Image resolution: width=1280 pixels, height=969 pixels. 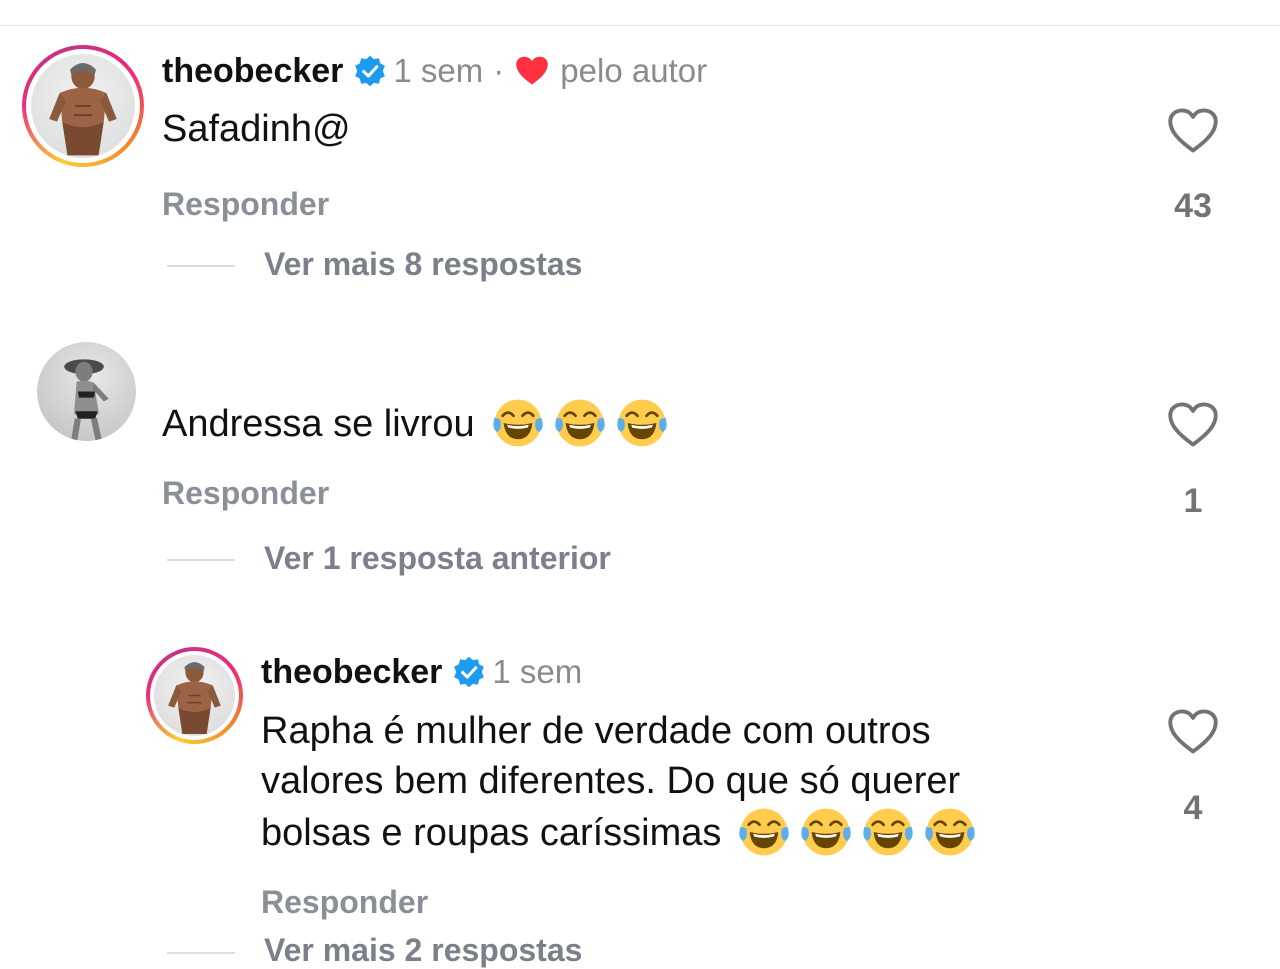 What do you see at coordinates (596, 731) in the screenshot?
I see `comment-text-line: Rapha é mulher de verdade com outros` at bounding box center [596, 731].